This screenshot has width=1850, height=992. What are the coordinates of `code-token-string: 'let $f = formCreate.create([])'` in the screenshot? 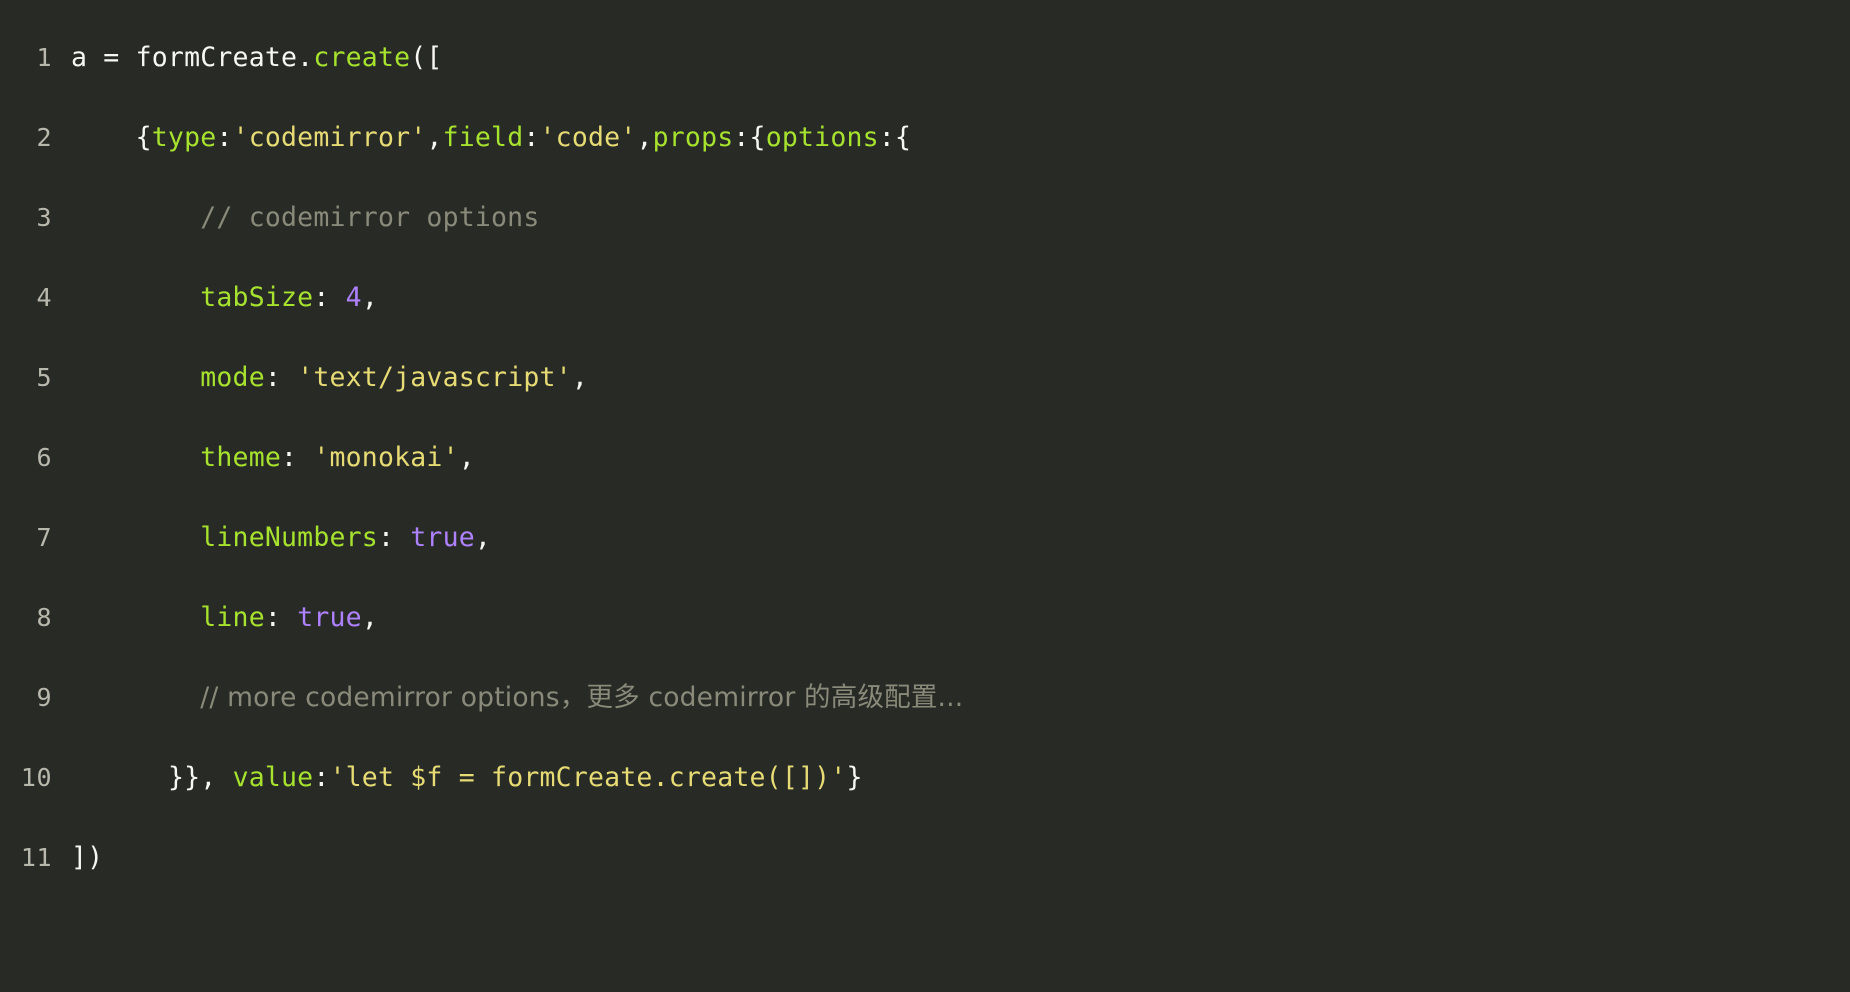 It's located at (588, 777).